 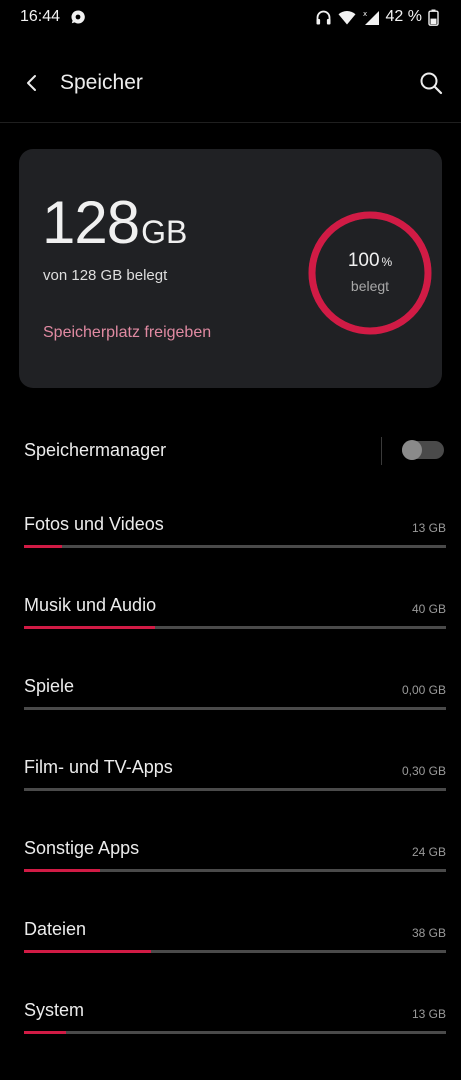 I want to click on usage-ring-text: 100% belegt, so click(x=370, y=272).